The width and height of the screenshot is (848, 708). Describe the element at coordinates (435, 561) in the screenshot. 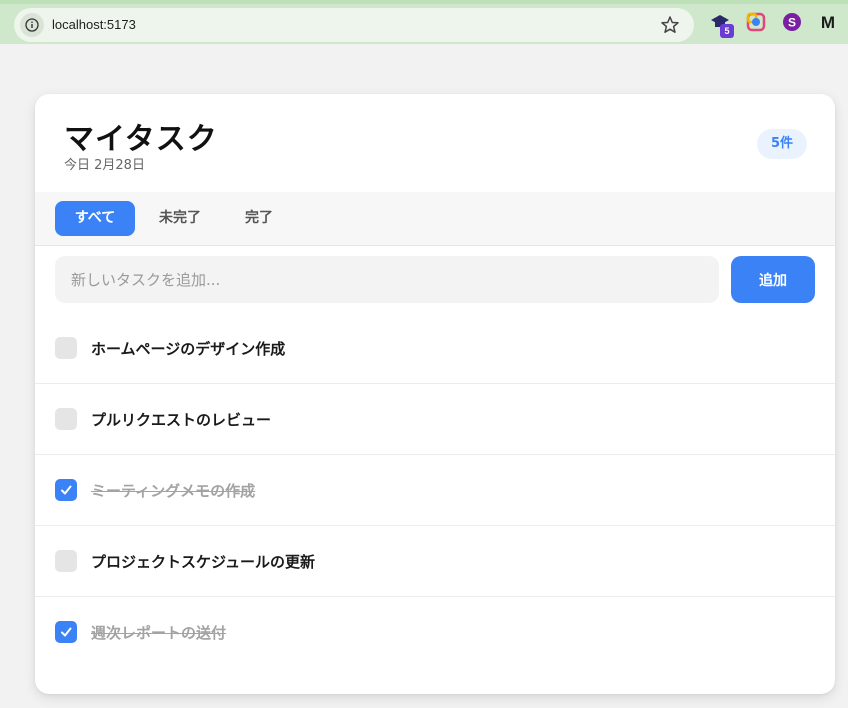

I see `list-item: プロジェクトスケジュールの更新` at that location.